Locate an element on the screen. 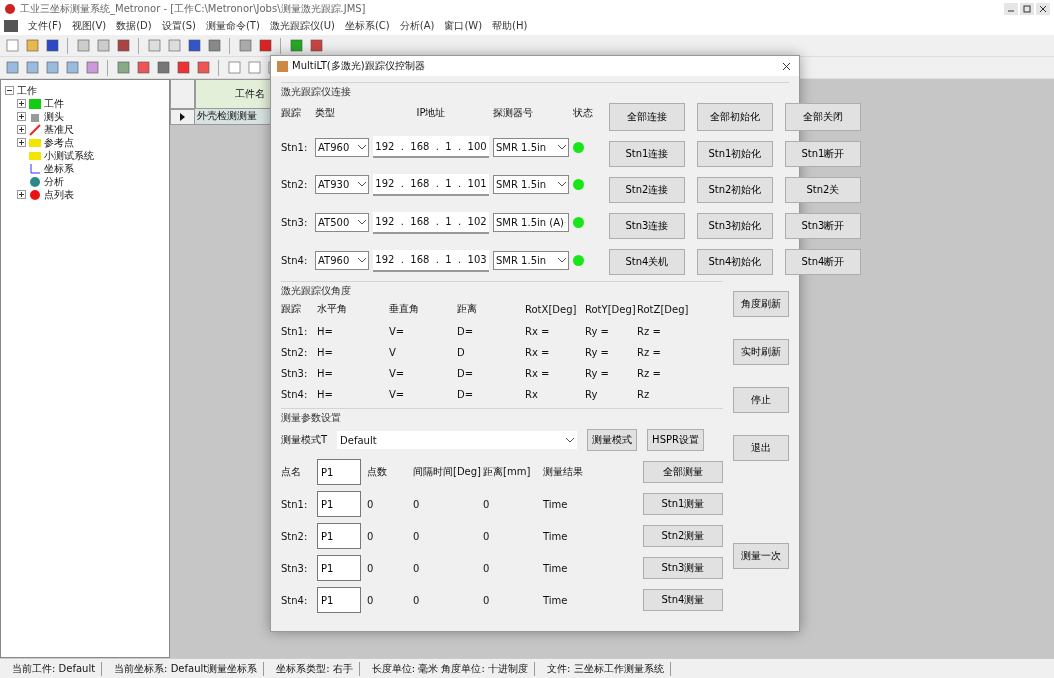 This screenshot has height=678, width=1054. action-button: 全部关闭 is located at coordinates (823, 117).